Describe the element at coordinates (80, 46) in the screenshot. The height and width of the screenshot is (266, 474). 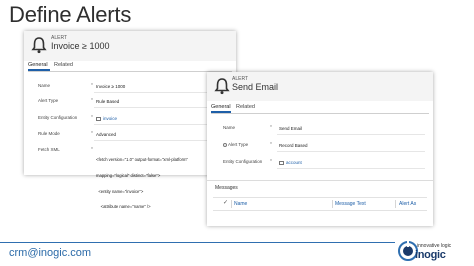
I see `record-title: Invoice ≥ 1000` at that location.